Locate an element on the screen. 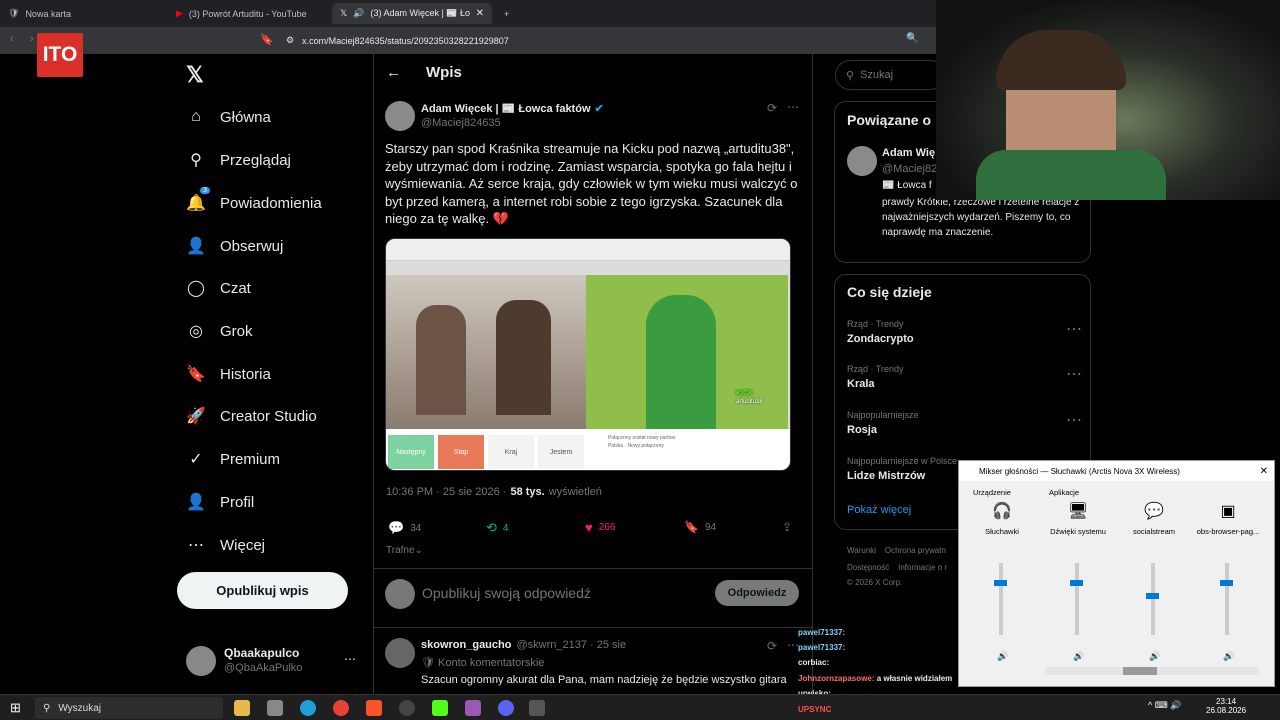 Image resolution: width=1280 pixels, height=720 pixels. grok-explain-icon: ⟳ is located at coordinates (772, 108).